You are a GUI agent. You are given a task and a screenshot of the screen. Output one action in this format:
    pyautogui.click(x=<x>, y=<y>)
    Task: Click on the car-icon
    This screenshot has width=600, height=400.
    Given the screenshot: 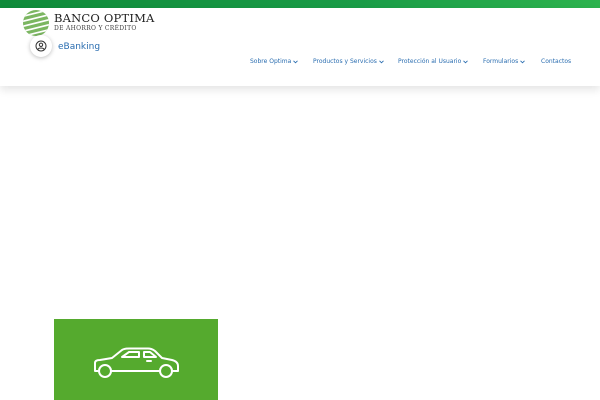 What is the action you would take?
    pyautogui.click(x=136, y=362)
    